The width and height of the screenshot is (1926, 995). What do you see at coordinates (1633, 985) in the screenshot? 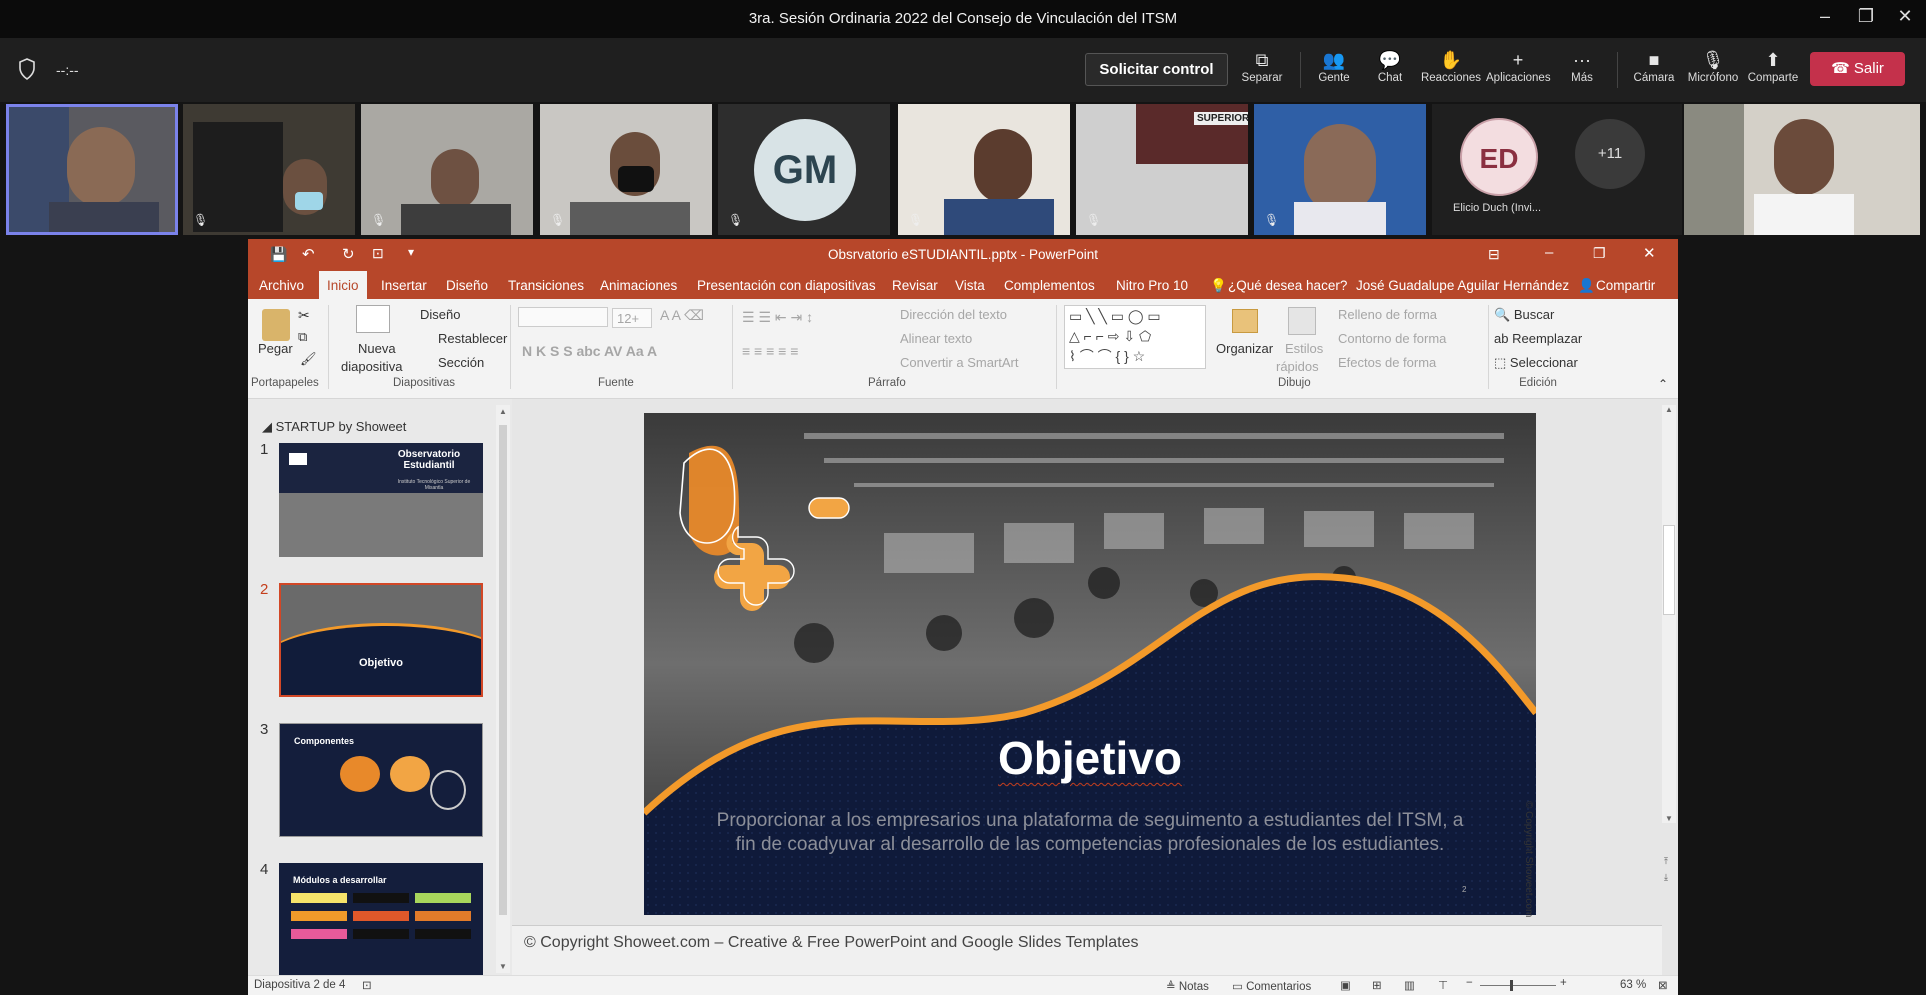
I see `zoom-level: 63 %` at bounding box center [1633, 985].